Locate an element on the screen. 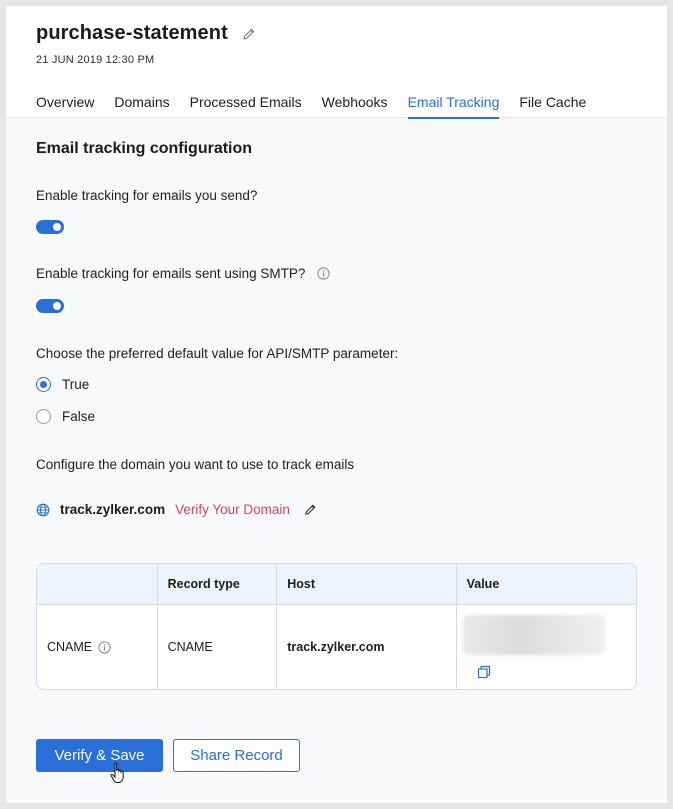 This screenshot has height=809, width=673. column-header-record-type: Record type is located at coordinates (218, 584).